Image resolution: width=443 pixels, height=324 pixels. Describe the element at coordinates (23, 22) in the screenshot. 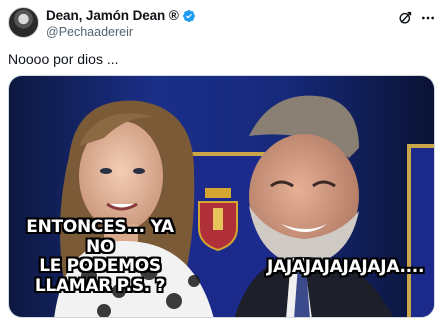

I see `author-avatar` at that location.